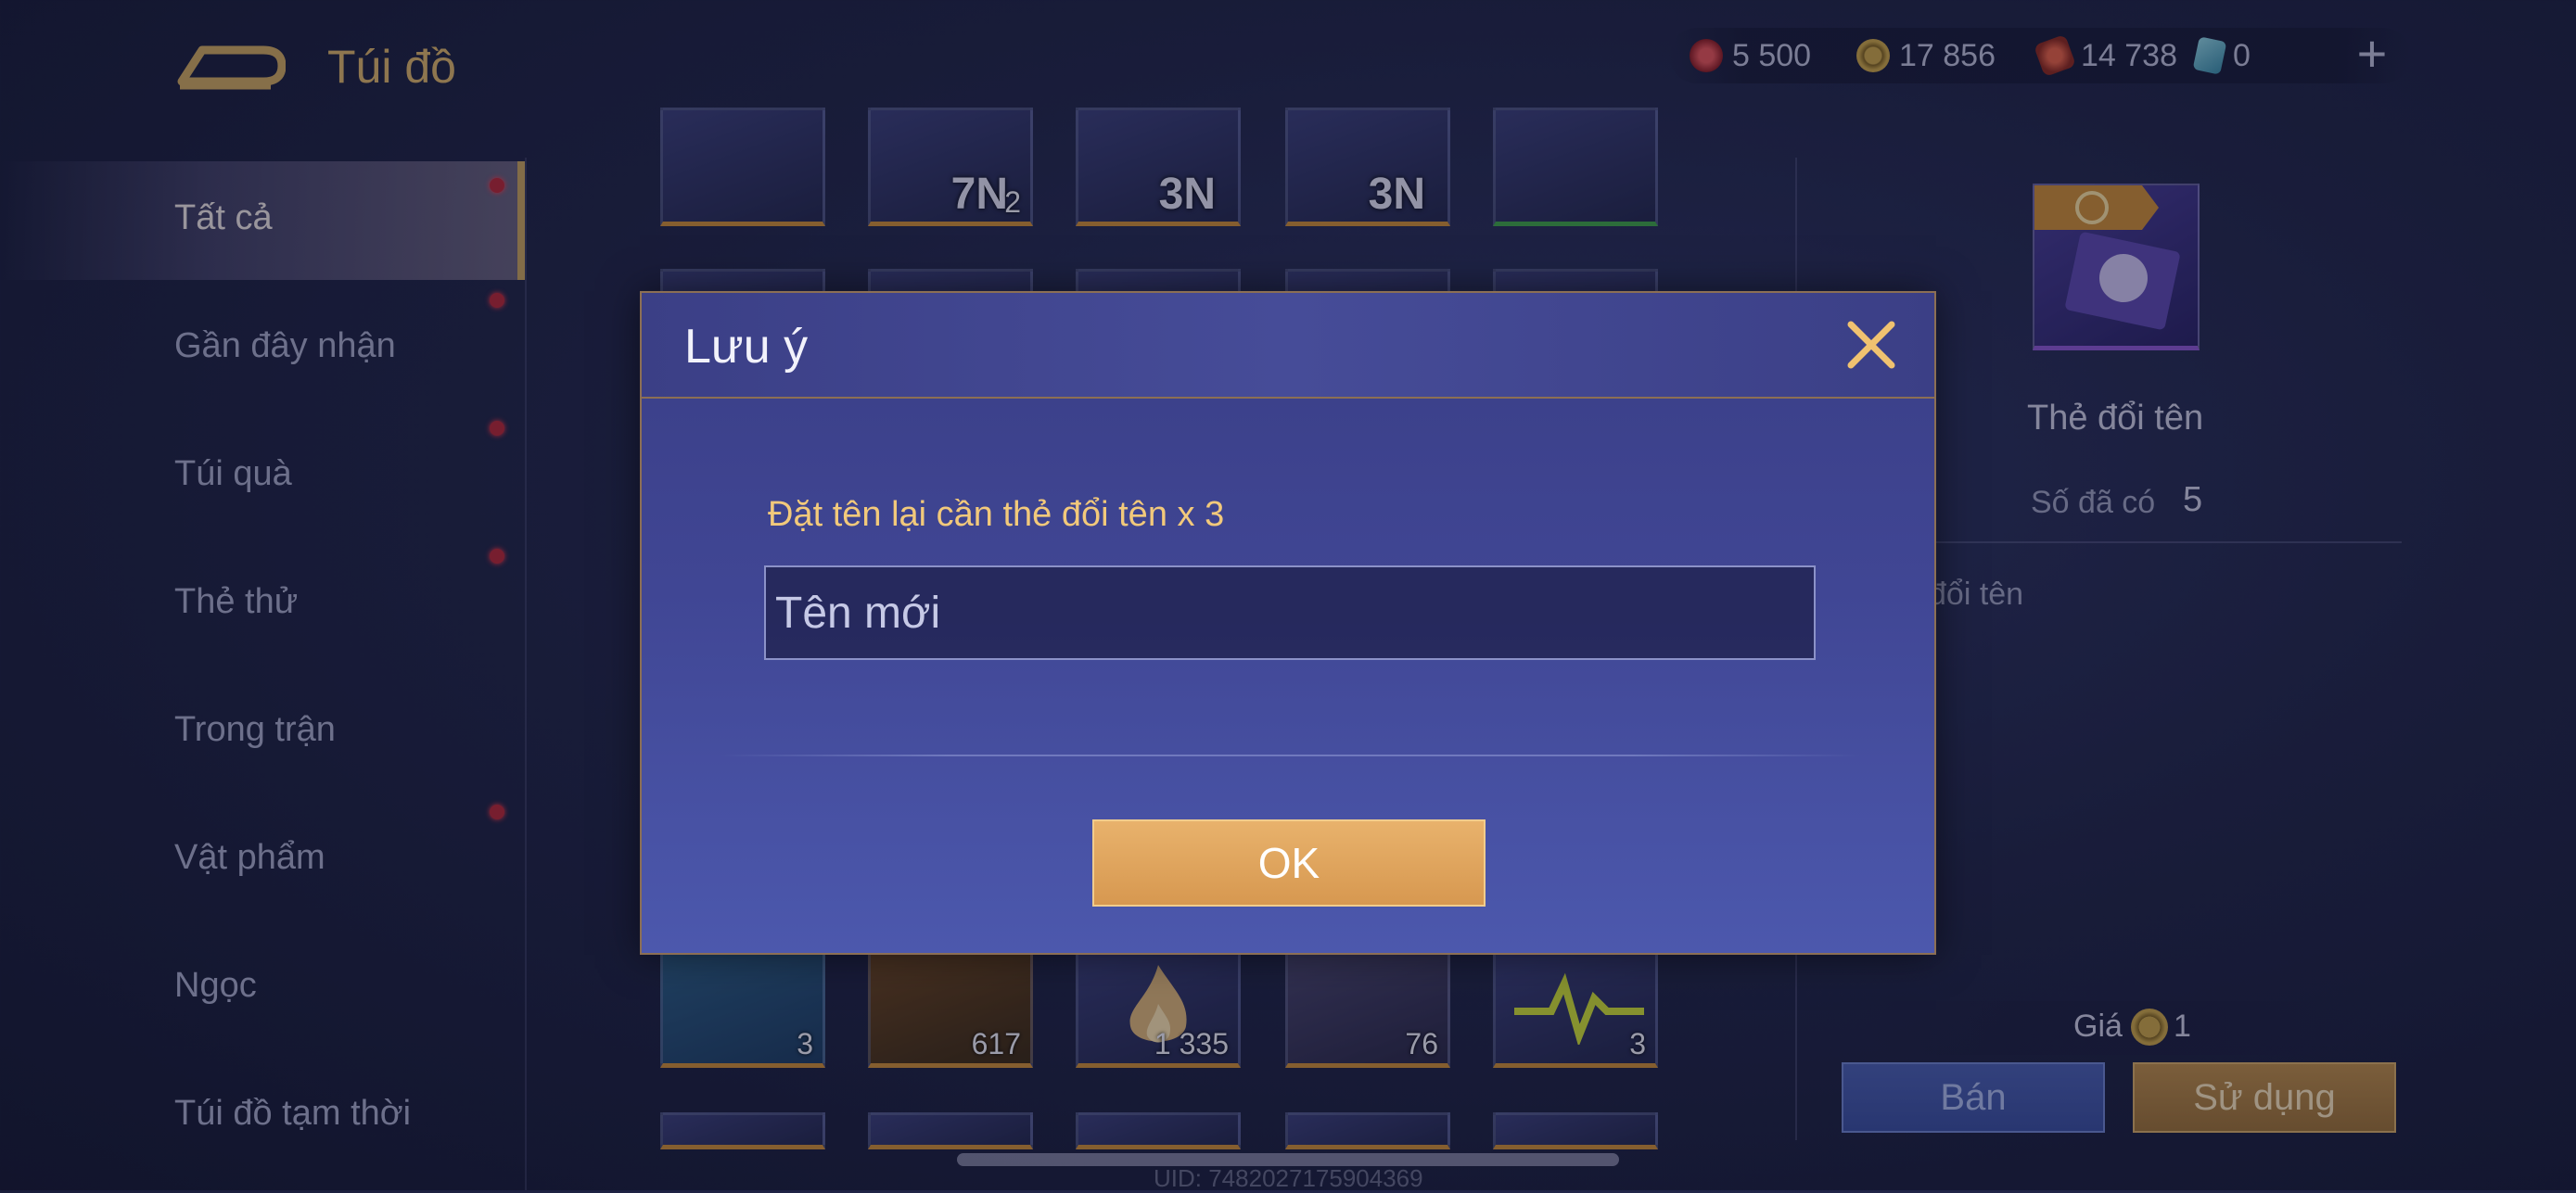 This screenshot has width=2576, height=1193. I want to click on dialog-header: Lưu ý, so click(1288, 346).